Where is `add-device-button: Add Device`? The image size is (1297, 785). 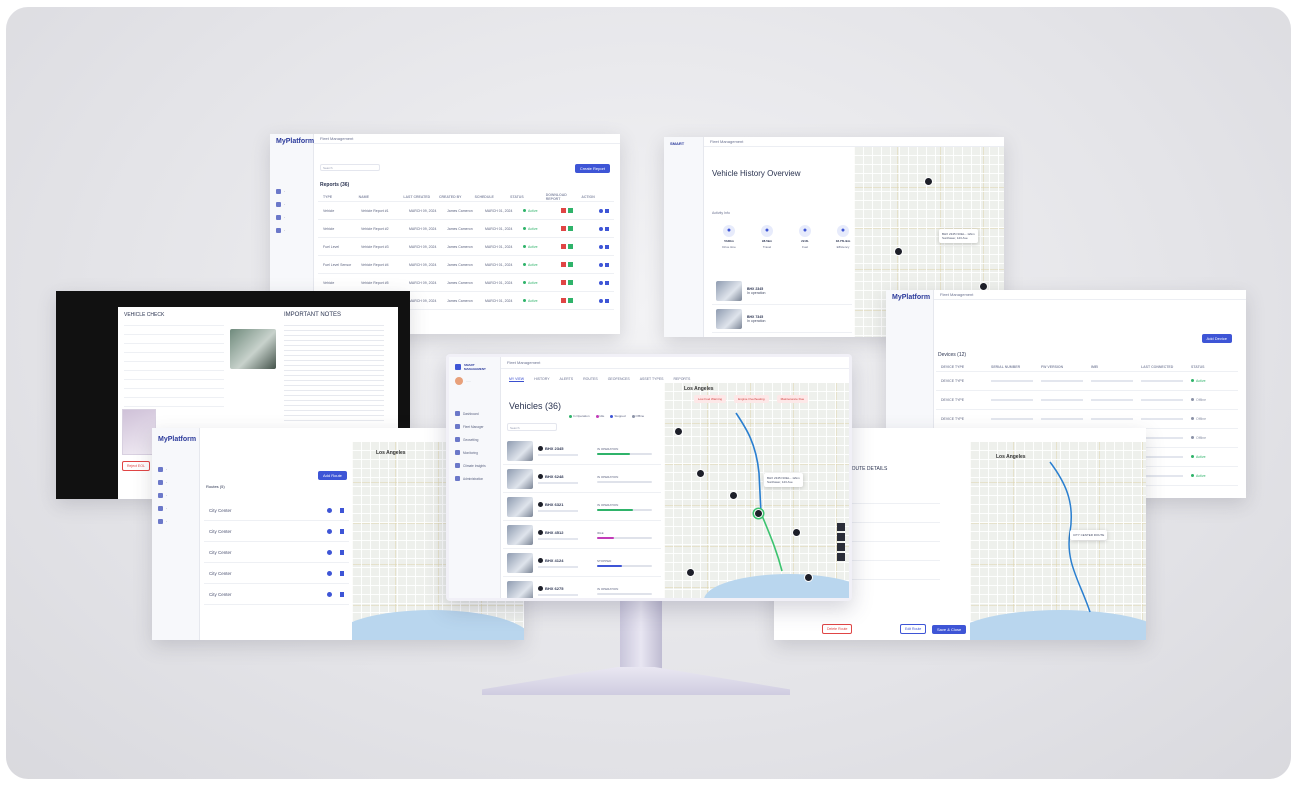 add-device-button: Add Device is located at coordinates (1216, 338).